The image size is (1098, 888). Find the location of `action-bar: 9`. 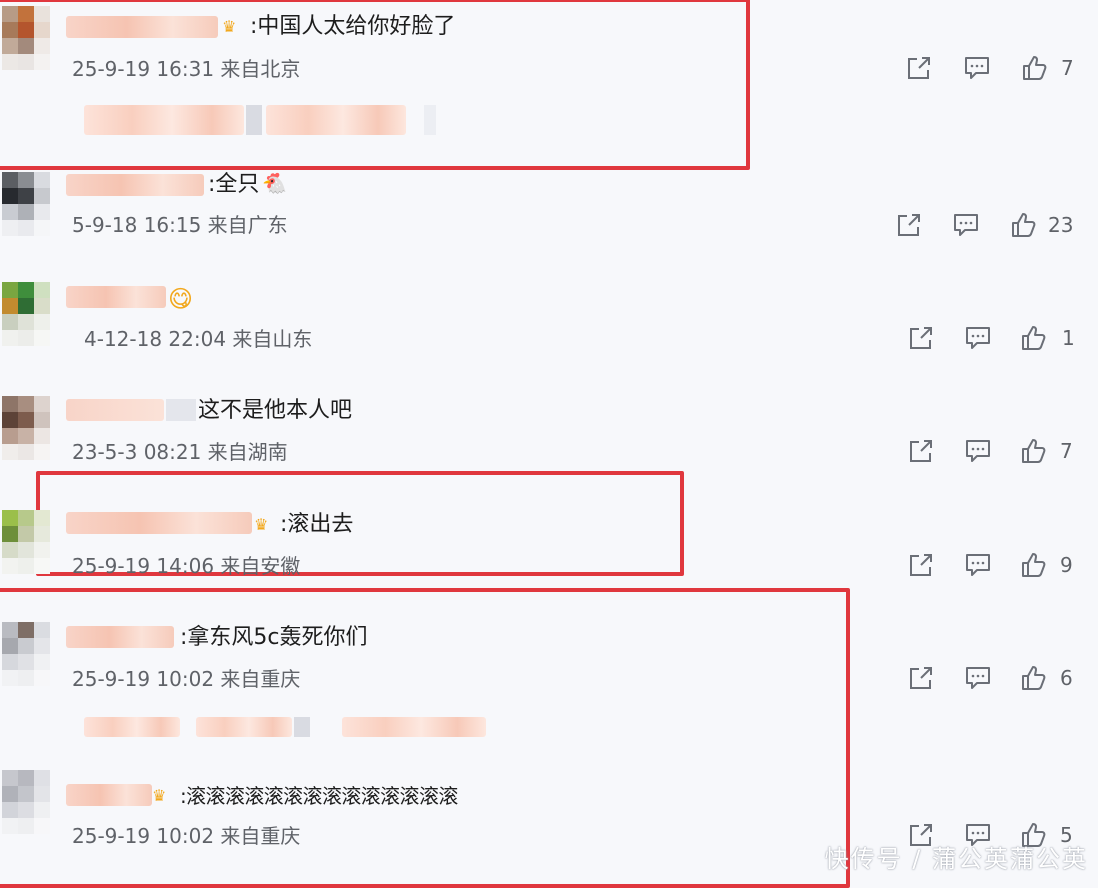

action-bar: 9 is located at coordinates (997, 565).